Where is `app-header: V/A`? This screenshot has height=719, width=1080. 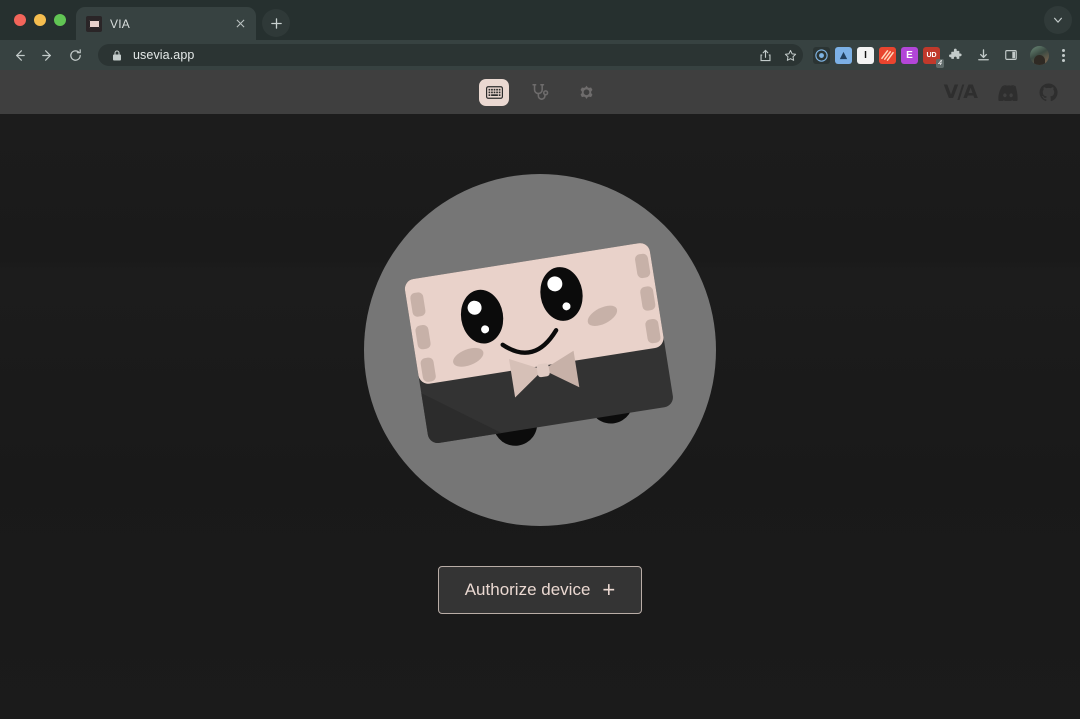 app-header: V/A is located at coordinates (540, 92).